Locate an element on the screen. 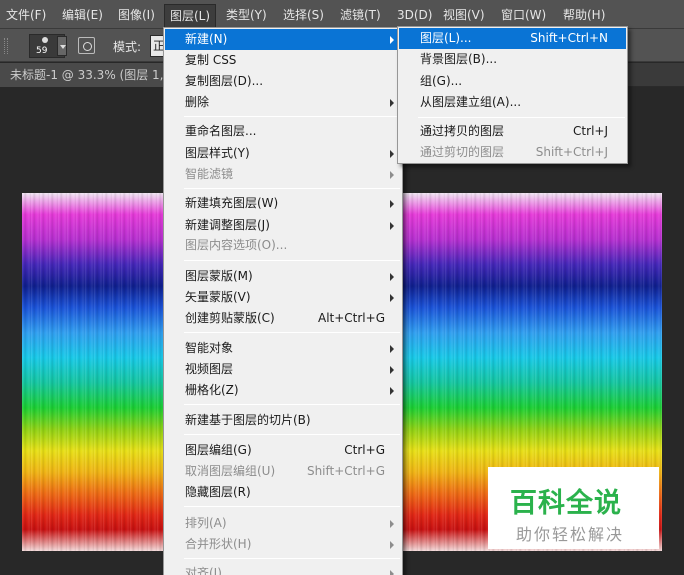 This screenshot has width=684, height=575. menu-item-shortcut: Shift+Ctrl+G is located at coordinates (345, 471).